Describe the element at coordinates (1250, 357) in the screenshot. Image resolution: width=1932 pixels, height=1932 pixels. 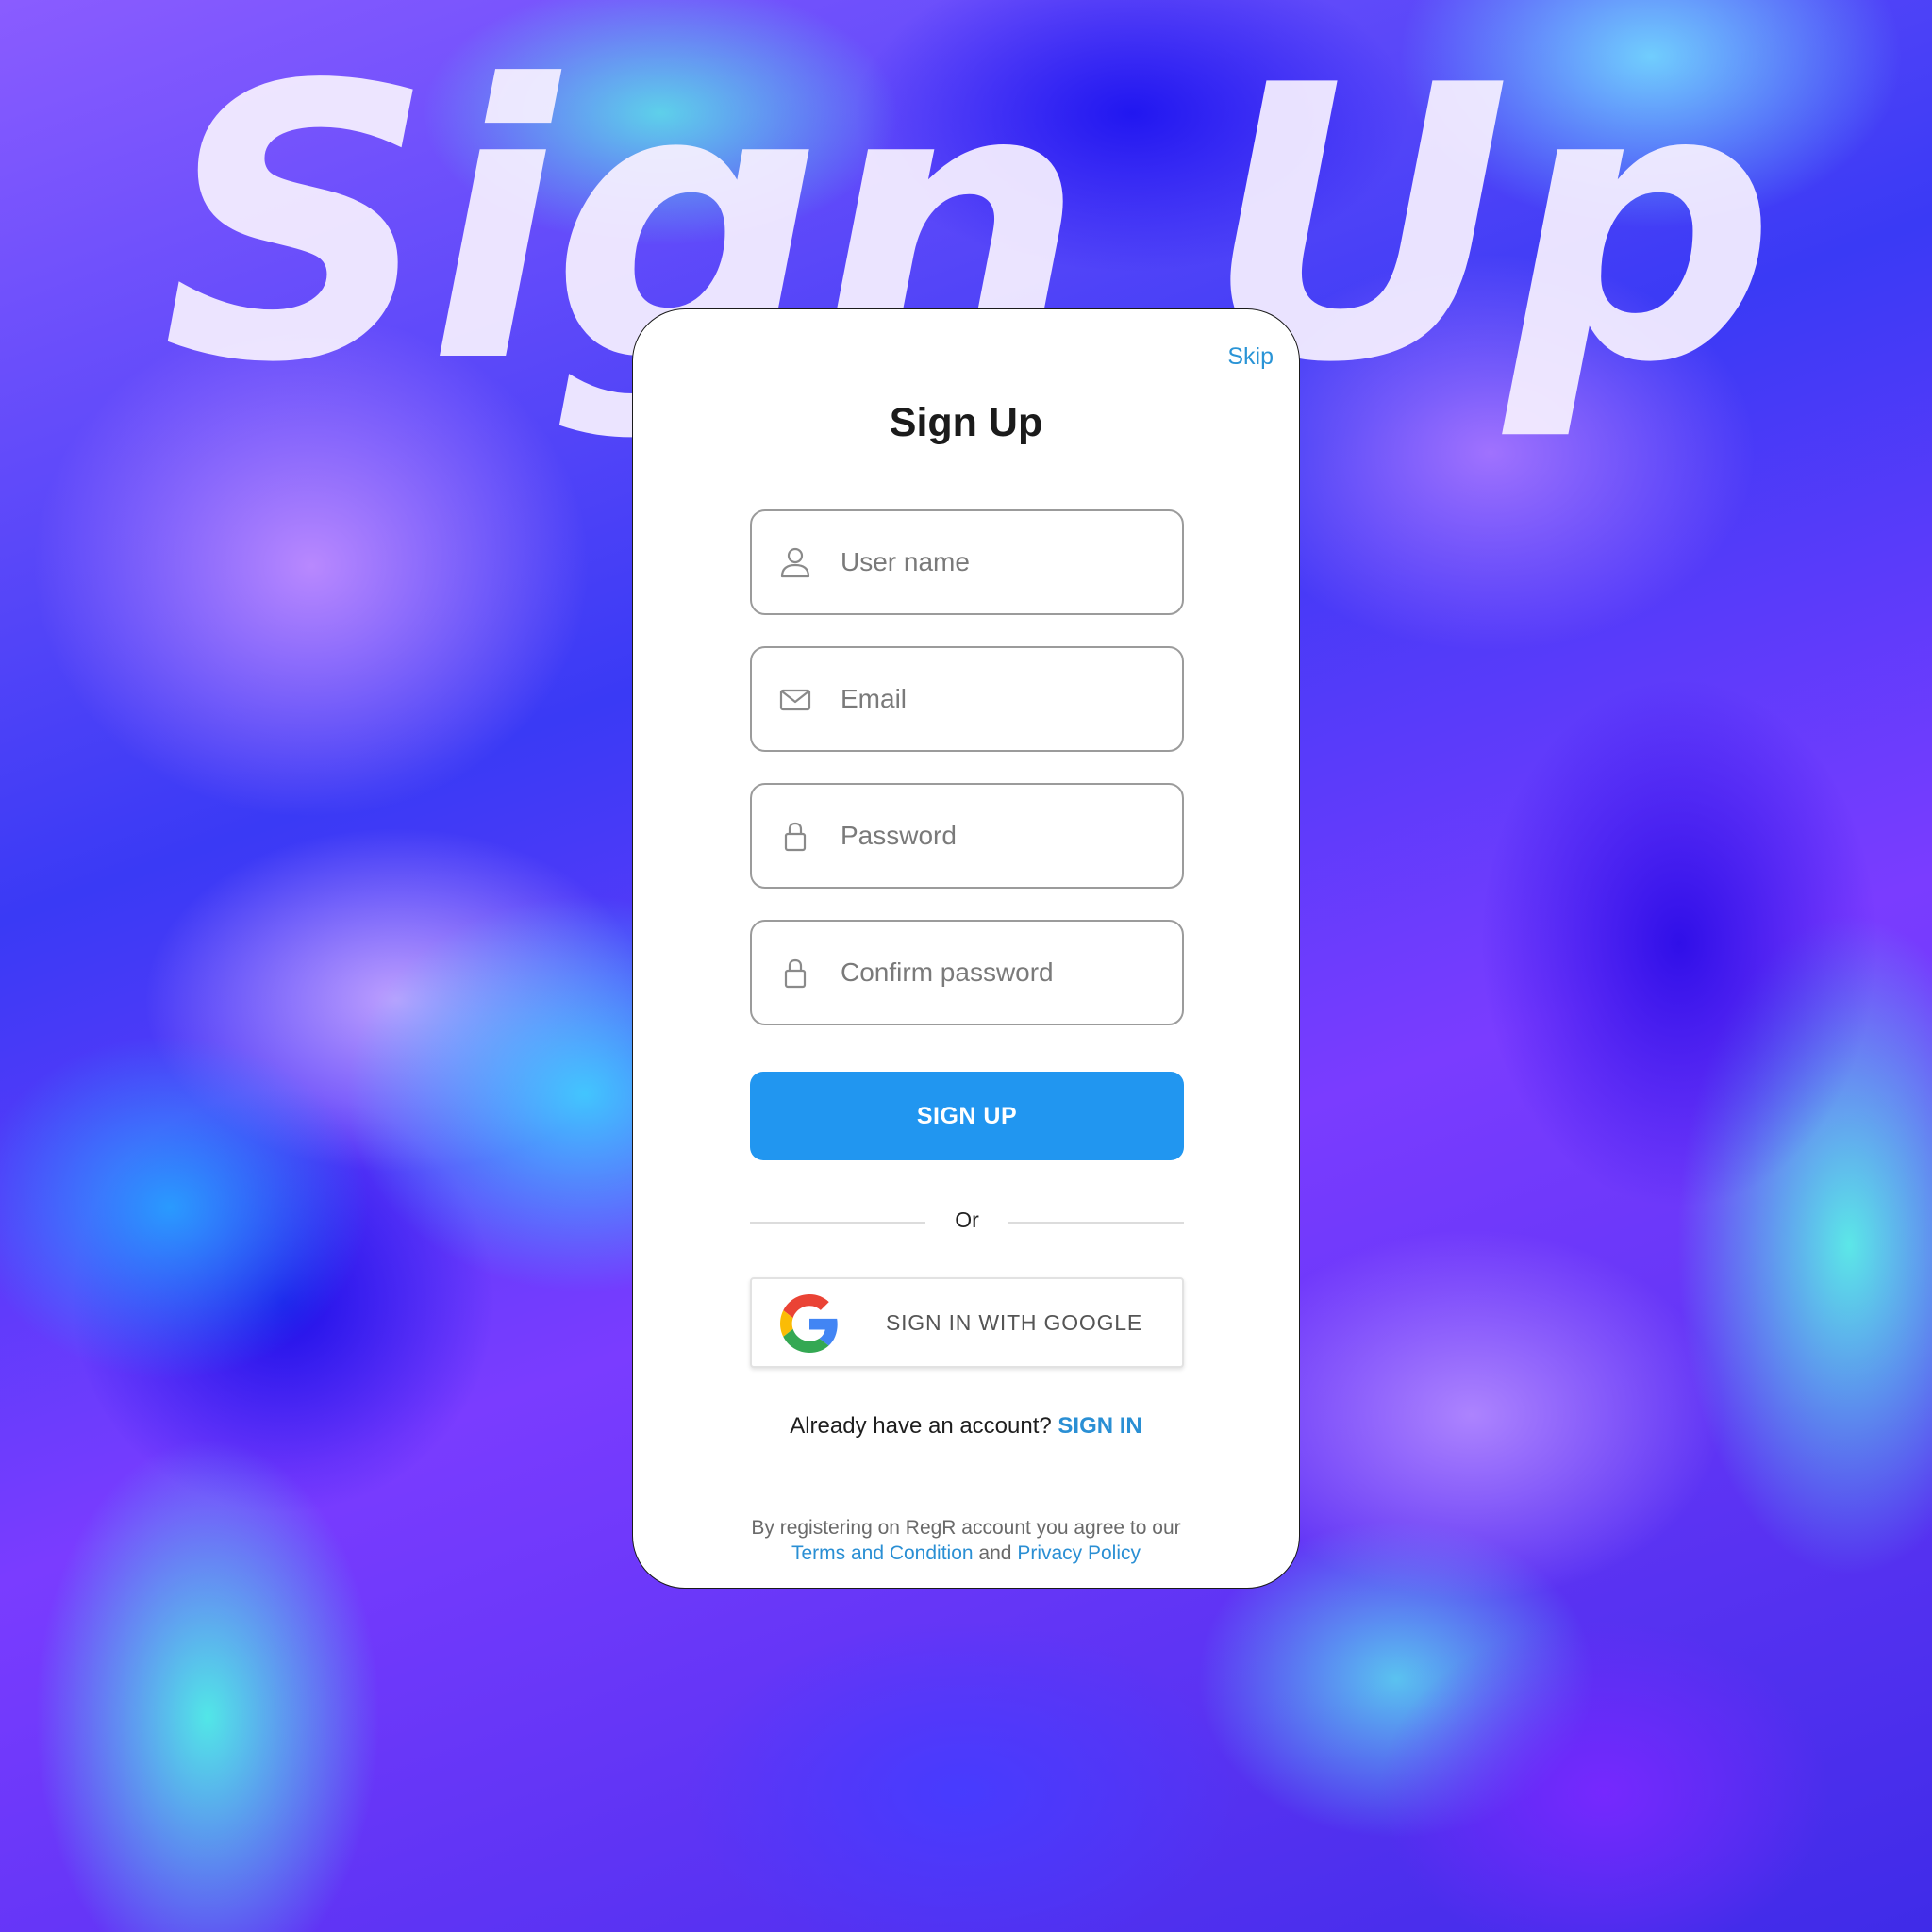
I see `skip-link: Skip` at that location.